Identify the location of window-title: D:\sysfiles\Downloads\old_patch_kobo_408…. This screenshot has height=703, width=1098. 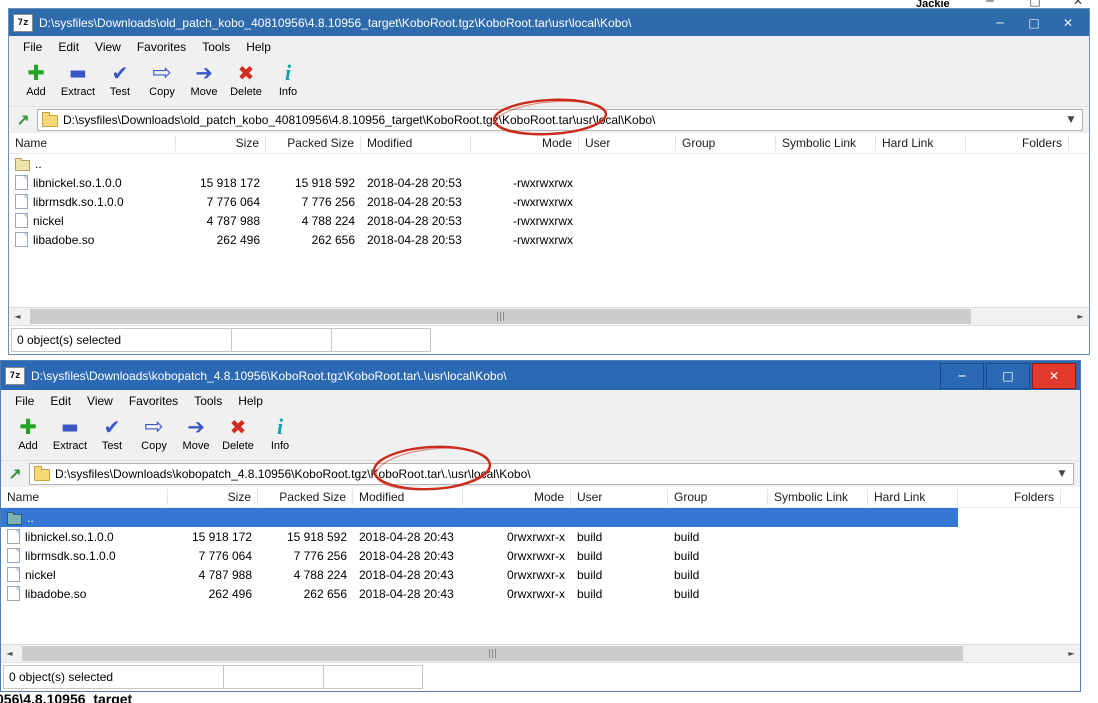
(335, 22).